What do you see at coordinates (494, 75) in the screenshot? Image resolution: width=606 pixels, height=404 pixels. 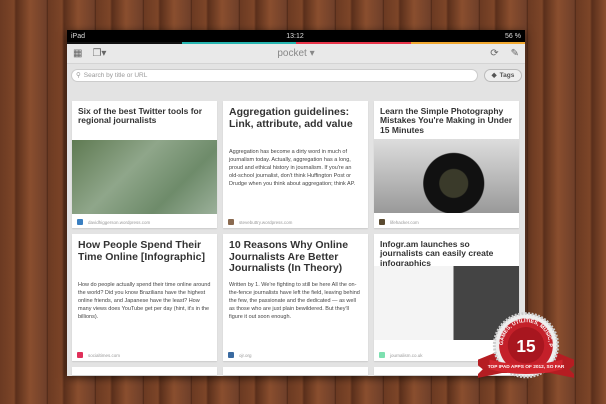 I see `tag-icon: ◆` at bounding box center [494, 75].